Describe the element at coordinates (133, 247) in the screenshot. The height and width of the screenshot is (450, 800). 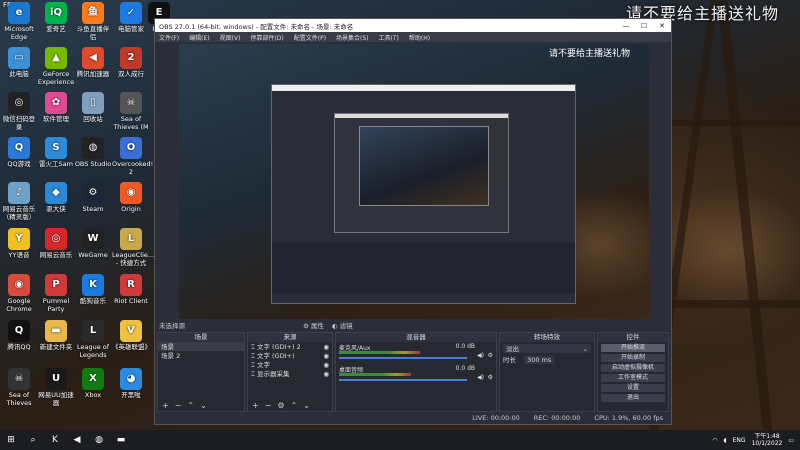
I see `desktop-shortcut: L LeagueClie... - 快捷方式` at that location.